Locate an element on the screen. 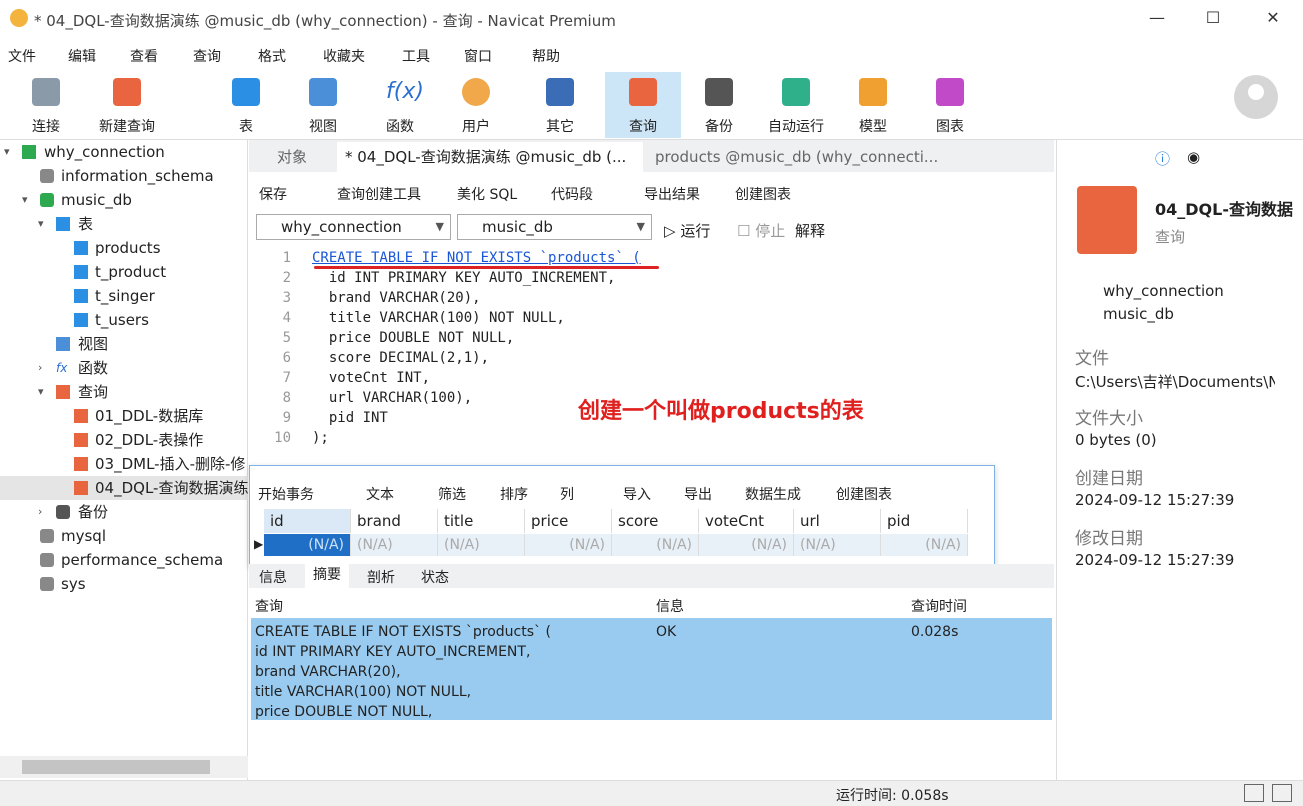 Image resolution: width=1303 pixels, height=806 pixels. menu-view: 查看 is located at coordinates (144, 56).